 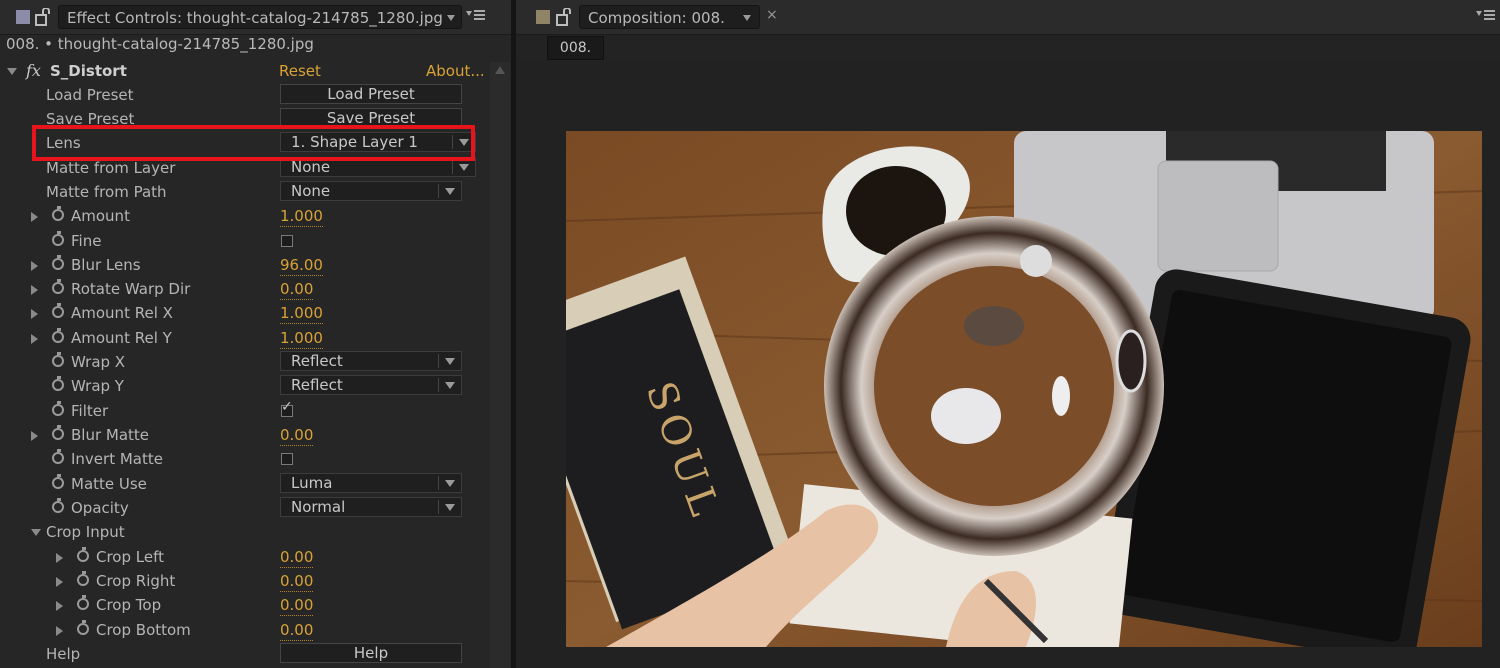 What do you see at coordinates (301, 265) in the screenshot?
I see `blur-lens-value: 96.00` at bounding box center [301, 265].